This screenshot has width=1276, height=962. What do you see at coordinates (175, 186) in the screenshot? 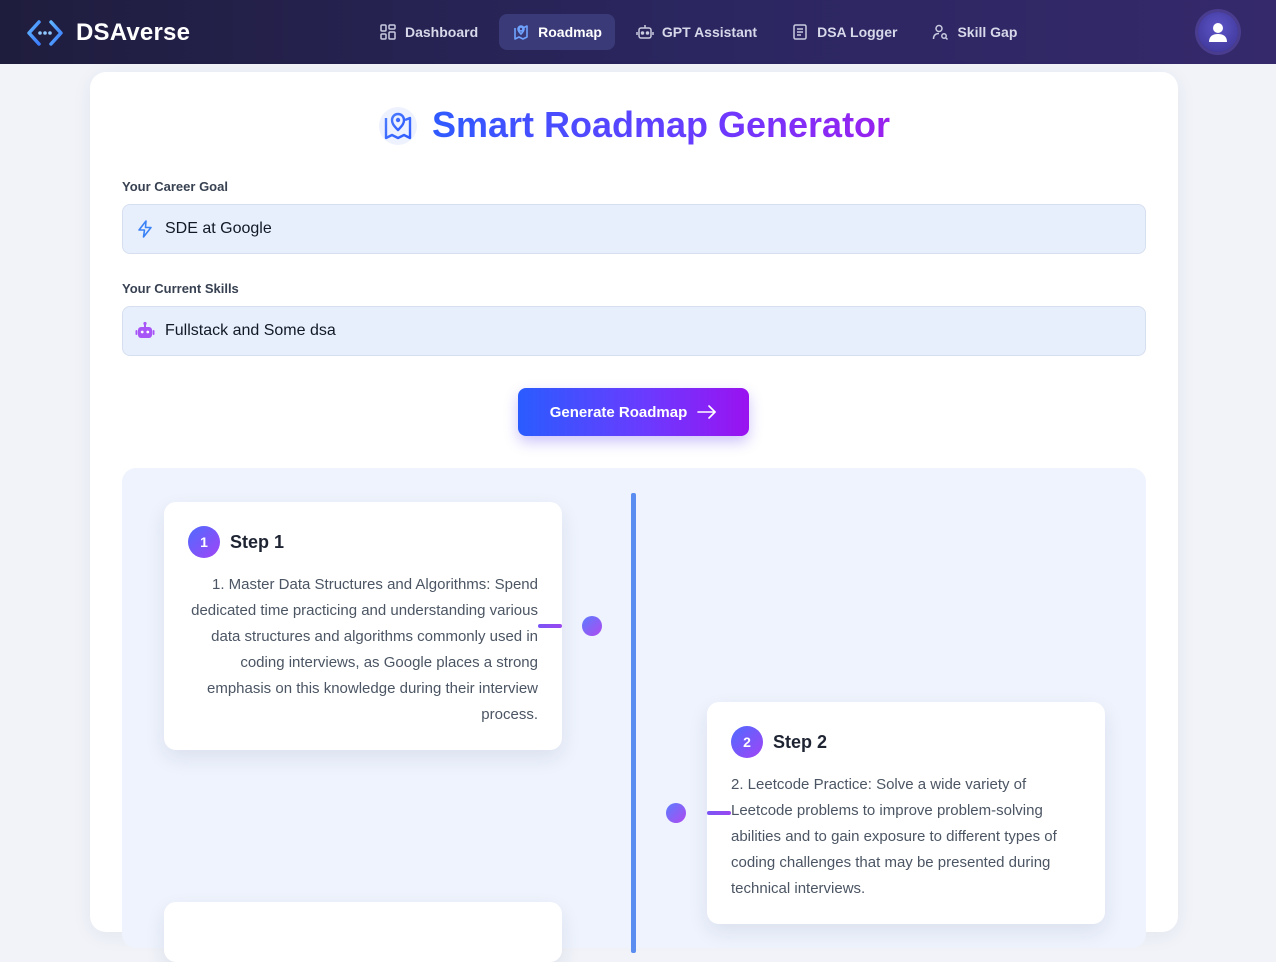
I see `career-goal-label: Your Career Goal` at bounding box center [175, 186].